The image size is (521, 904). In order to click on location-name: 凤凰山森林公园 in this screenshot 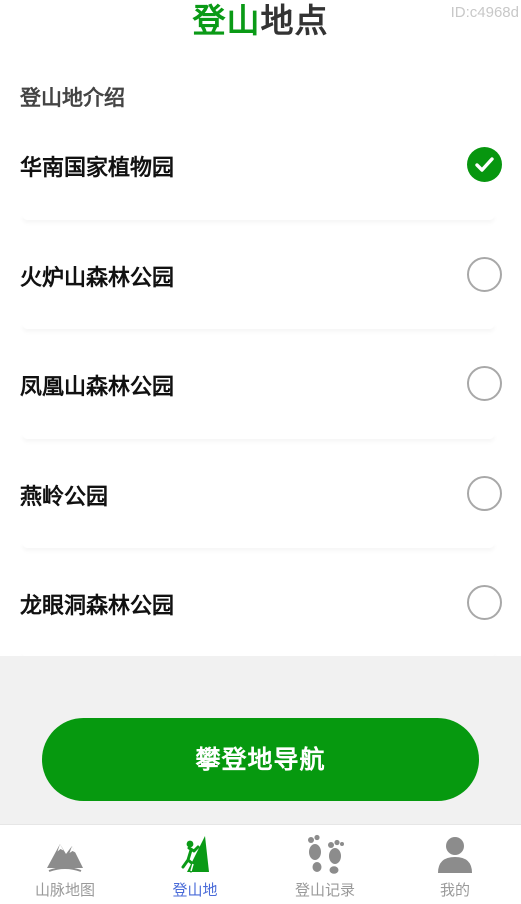, I will do `click(97, 387)`.